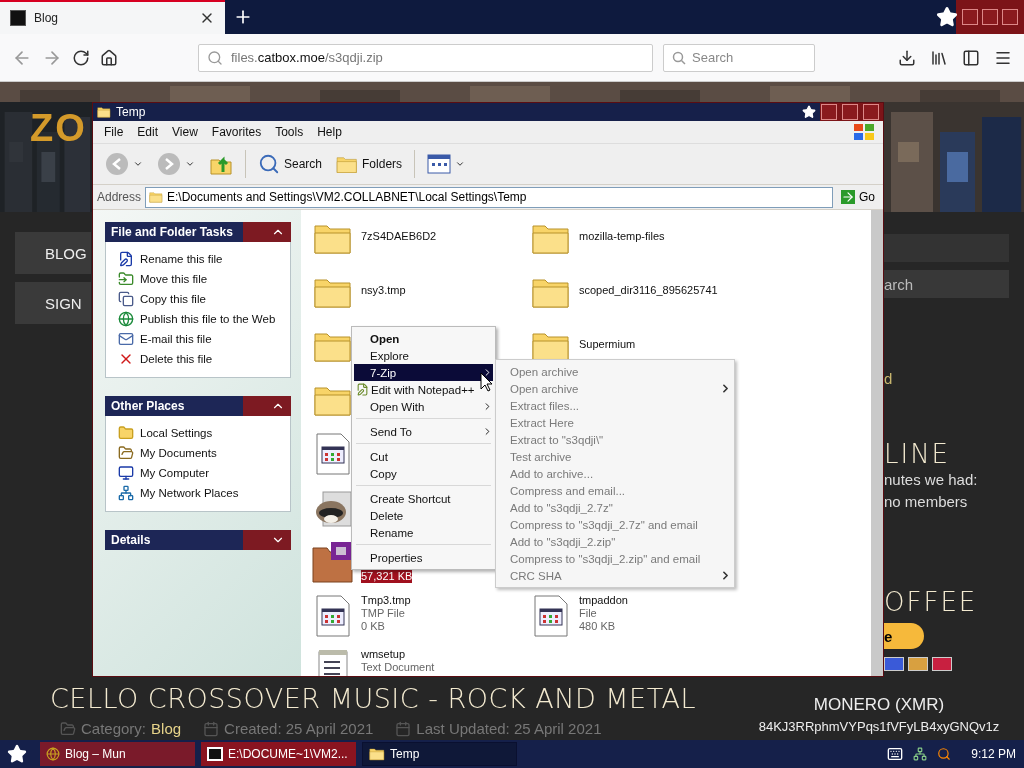 The image size is (1024, 768). What do you see at coordinates (939, 57) in the screenshot?
I see `library-button` at bounding box center [939, 57].